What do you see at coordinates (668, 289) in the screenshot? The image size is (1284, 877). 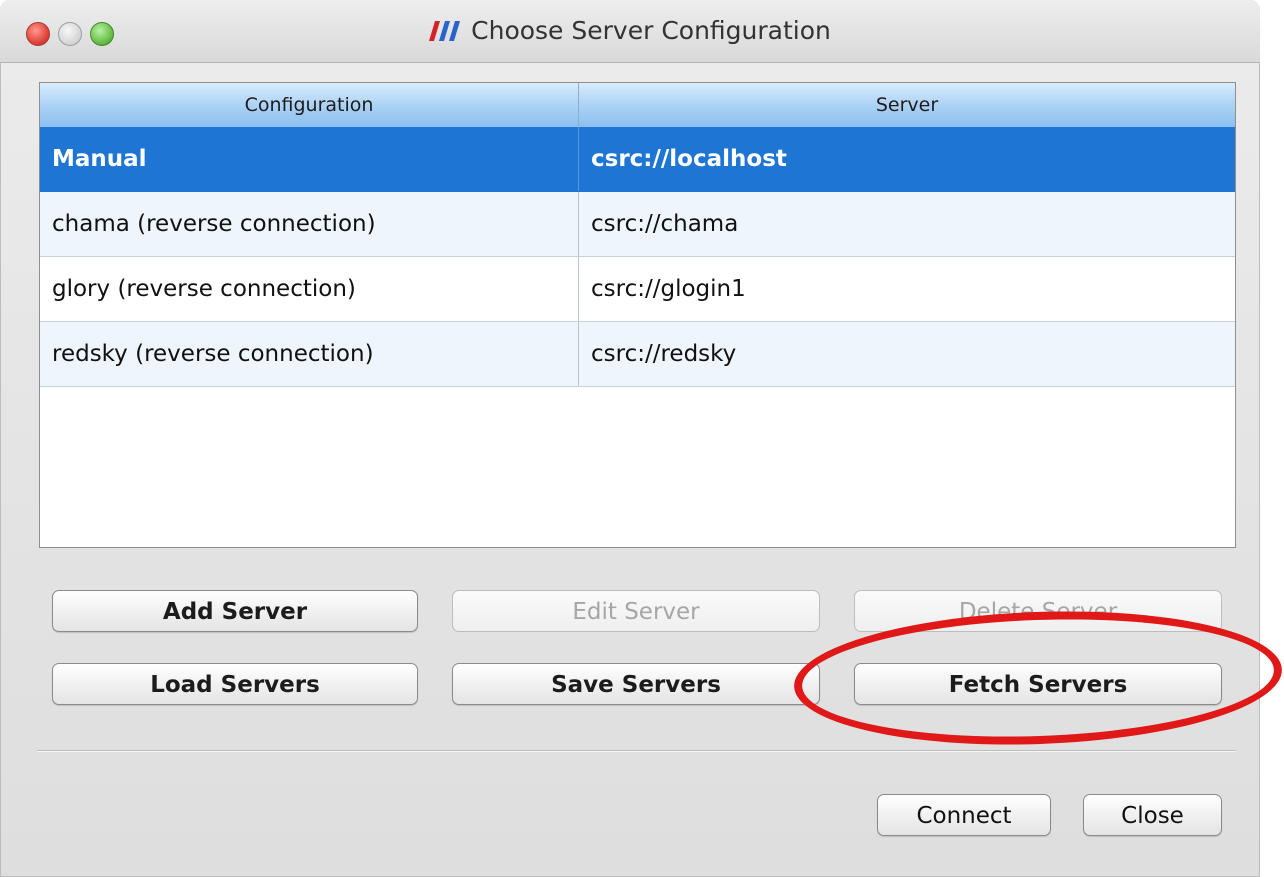 I see `server-cell: csrc://glogin1` at bounding box center [668, 289].